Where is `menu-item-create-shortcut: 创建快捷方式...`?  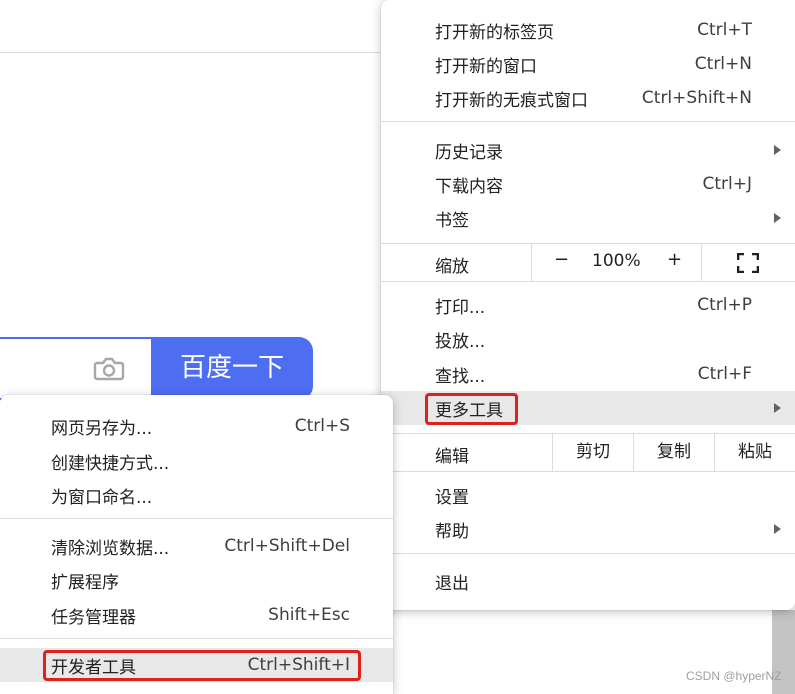
menu-item-create-shortcut: 创建快捷方式... is located at coordinates (196, 461).